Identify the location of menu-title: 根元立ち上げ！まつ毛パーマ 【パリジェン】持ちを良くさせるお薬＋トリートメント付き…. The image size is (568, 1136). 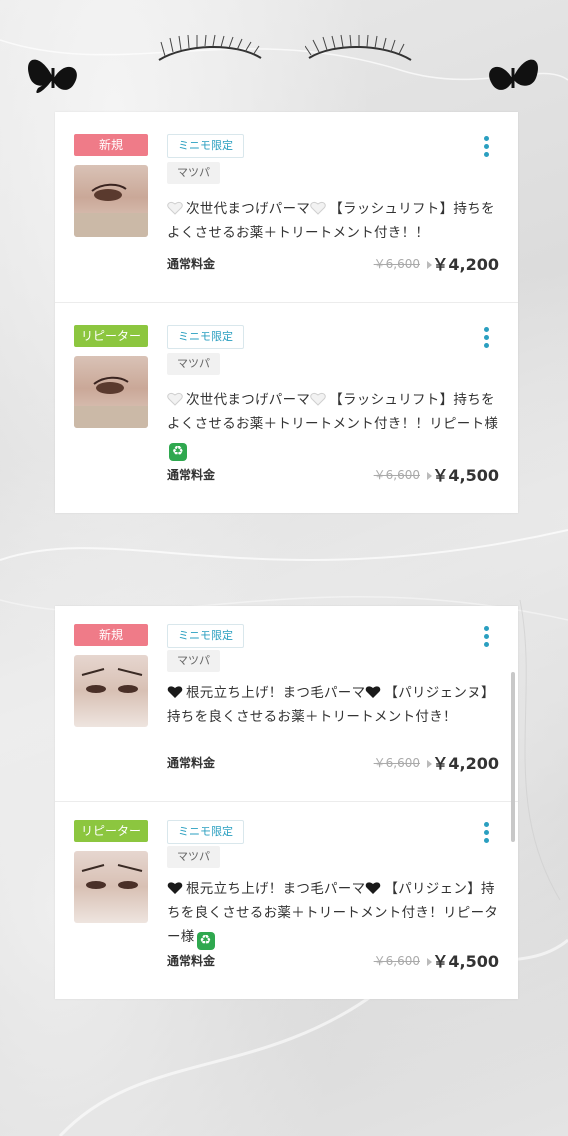
(333, 915).